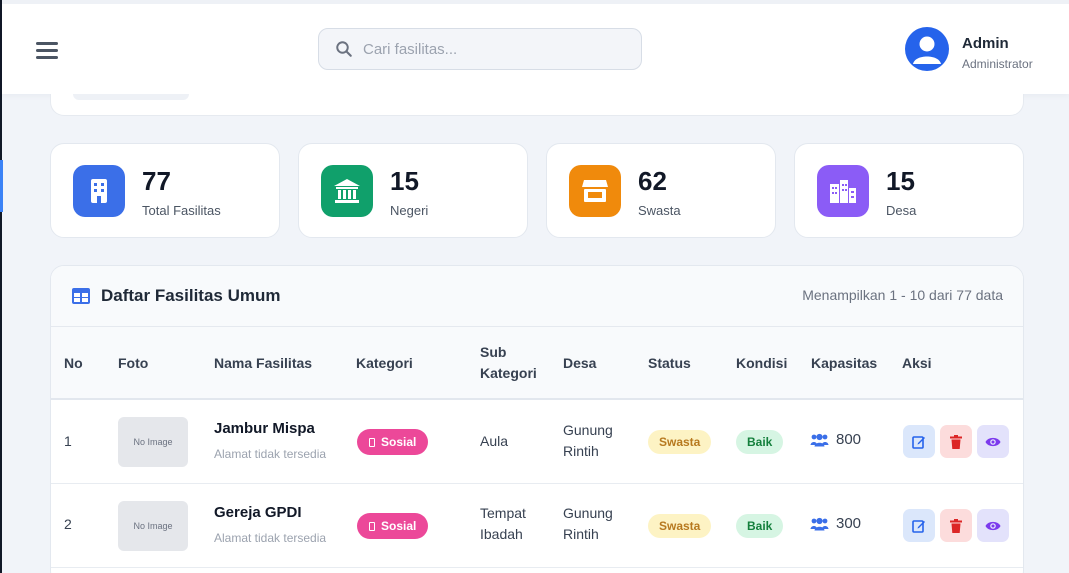  Describe the element at coordinates (409, 210) in the screenshot. I see `stat-label: Negeri` at that location.